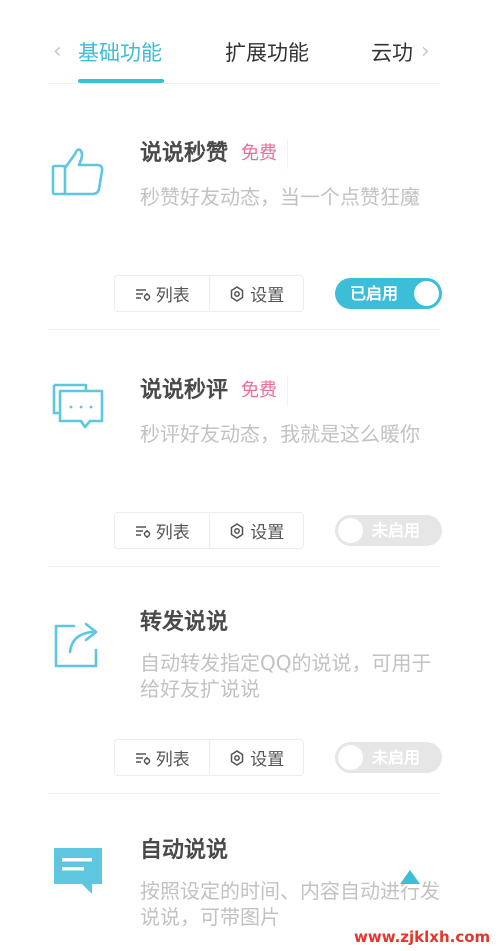 The image size is (500, 951). I want to click on thumbs-up-icon, so click(78, 170).